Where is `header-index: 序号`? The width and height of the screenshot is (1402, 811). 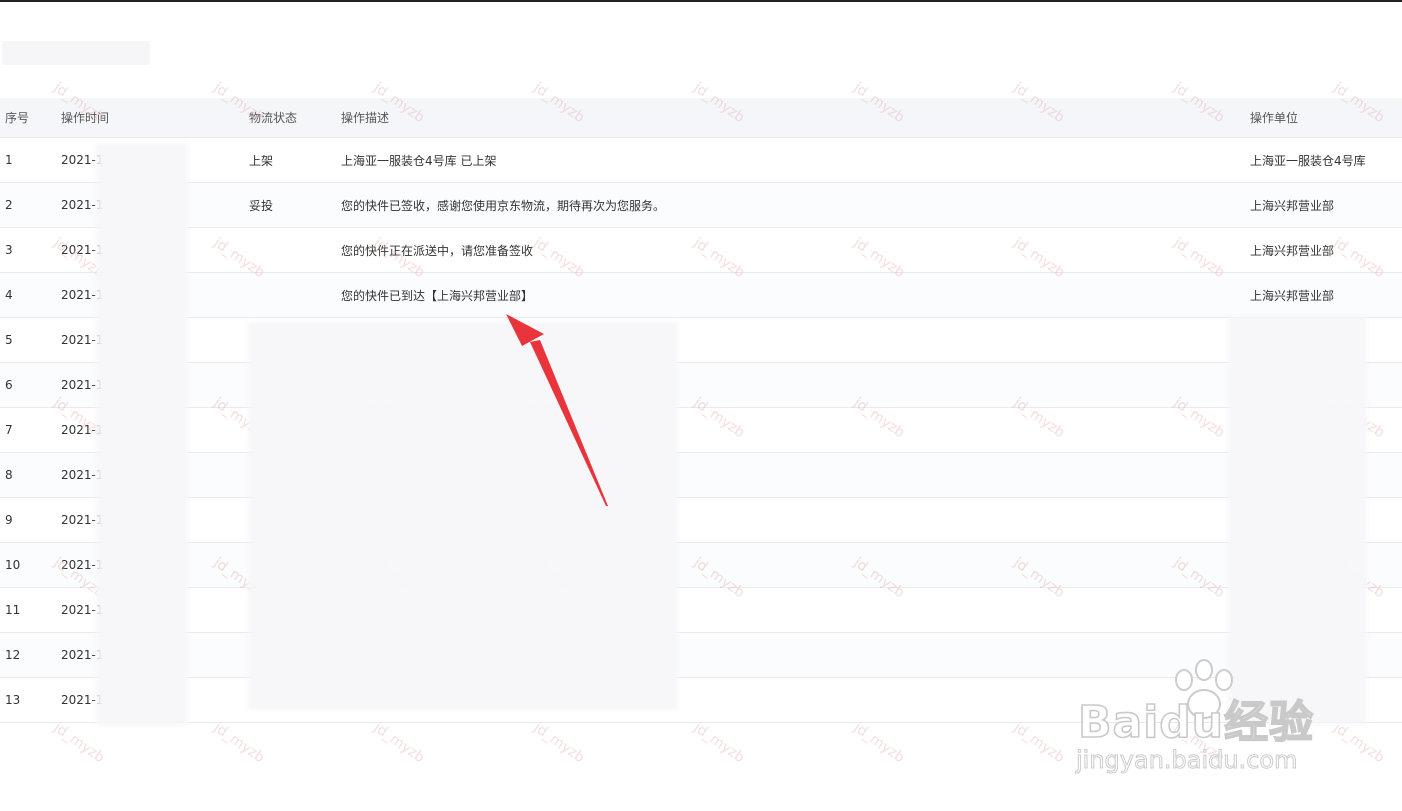 header-index: 序号 is located at coordinates (17, 118).